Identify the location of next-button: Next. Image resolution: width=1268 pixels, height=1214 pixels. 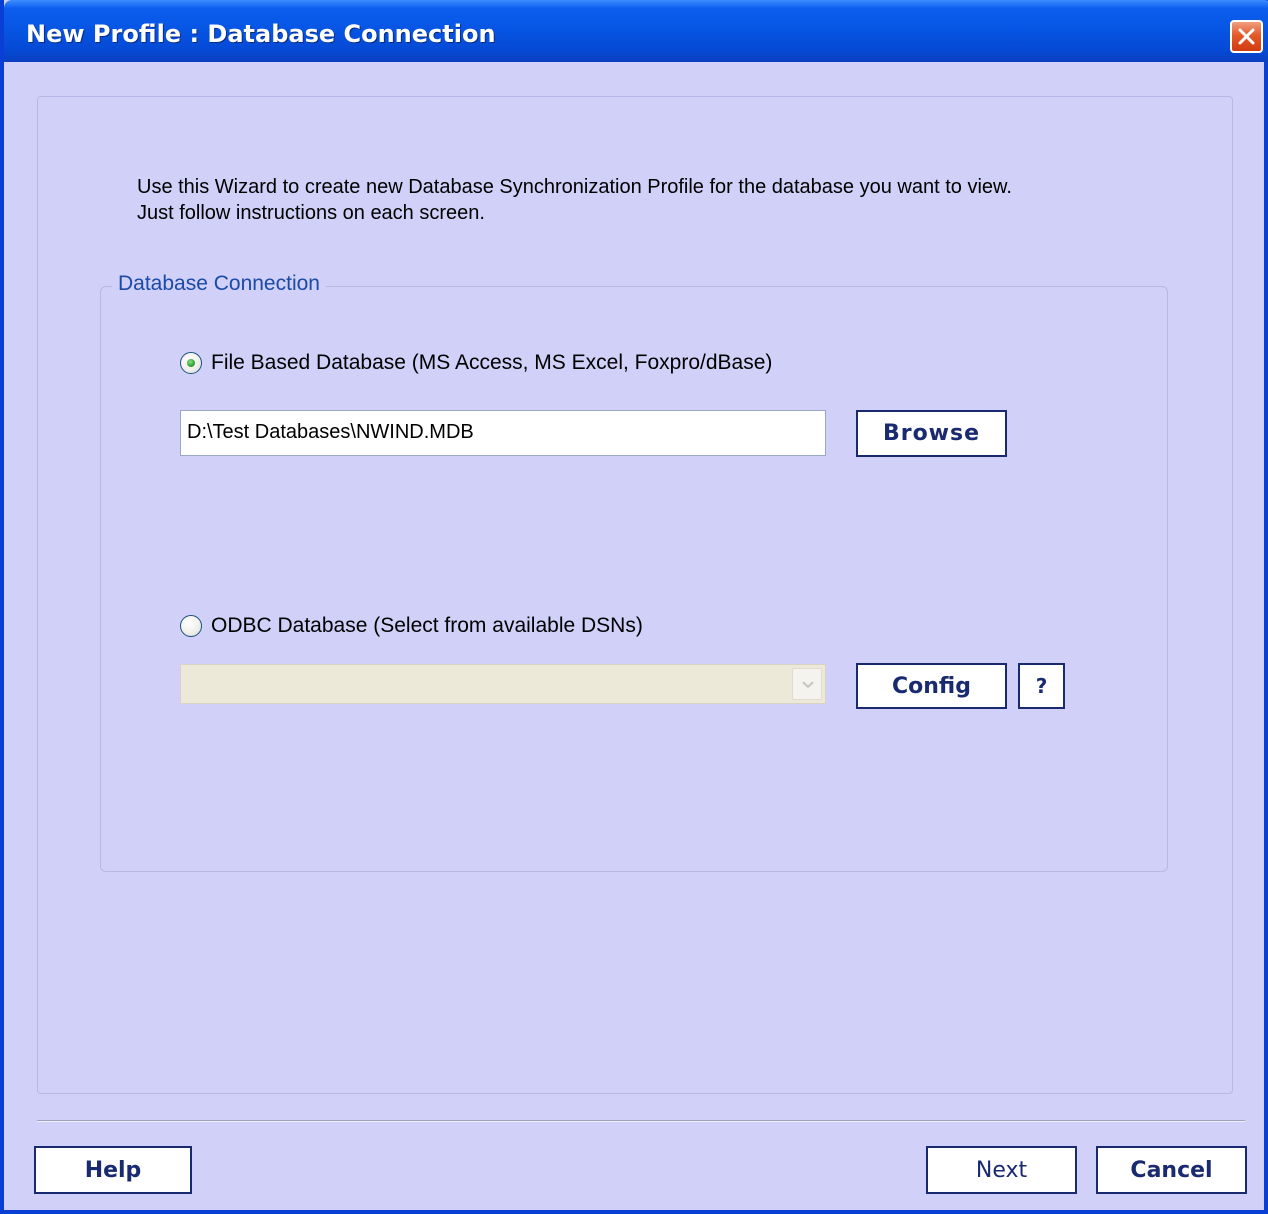
(1001, 1170).